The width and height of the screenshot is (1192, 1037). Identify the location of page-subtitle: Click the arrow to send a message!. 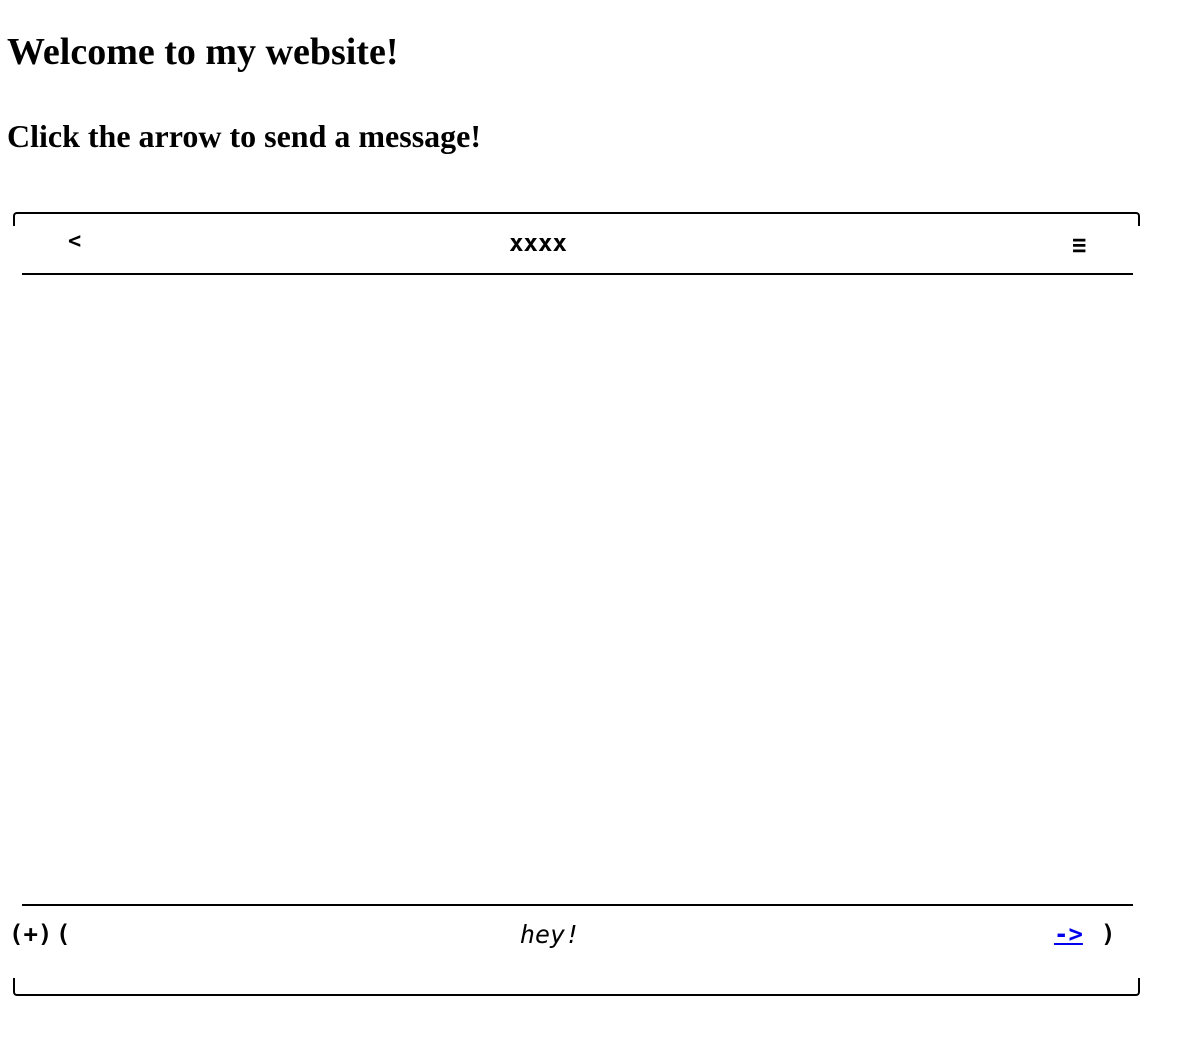
(244, 136).